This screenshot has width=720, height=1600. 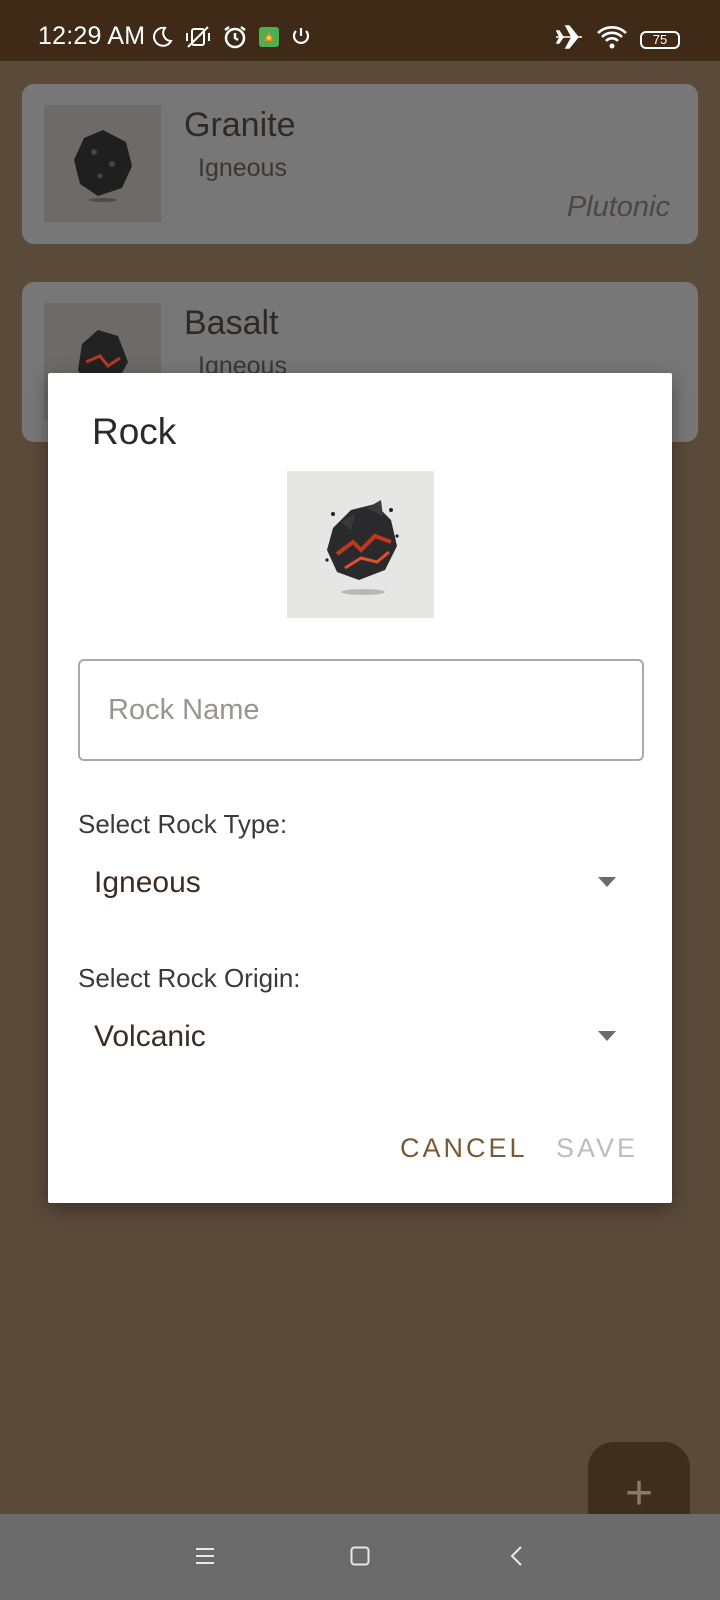 I want to click on rock-type-value: Igneous, so click(x=147, y=882).